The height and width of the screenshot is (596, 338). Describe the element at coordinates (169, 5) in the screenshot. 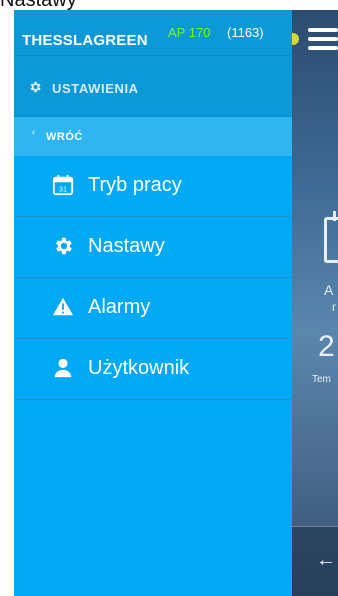

I see `status-strip: Nastawy` at that location.